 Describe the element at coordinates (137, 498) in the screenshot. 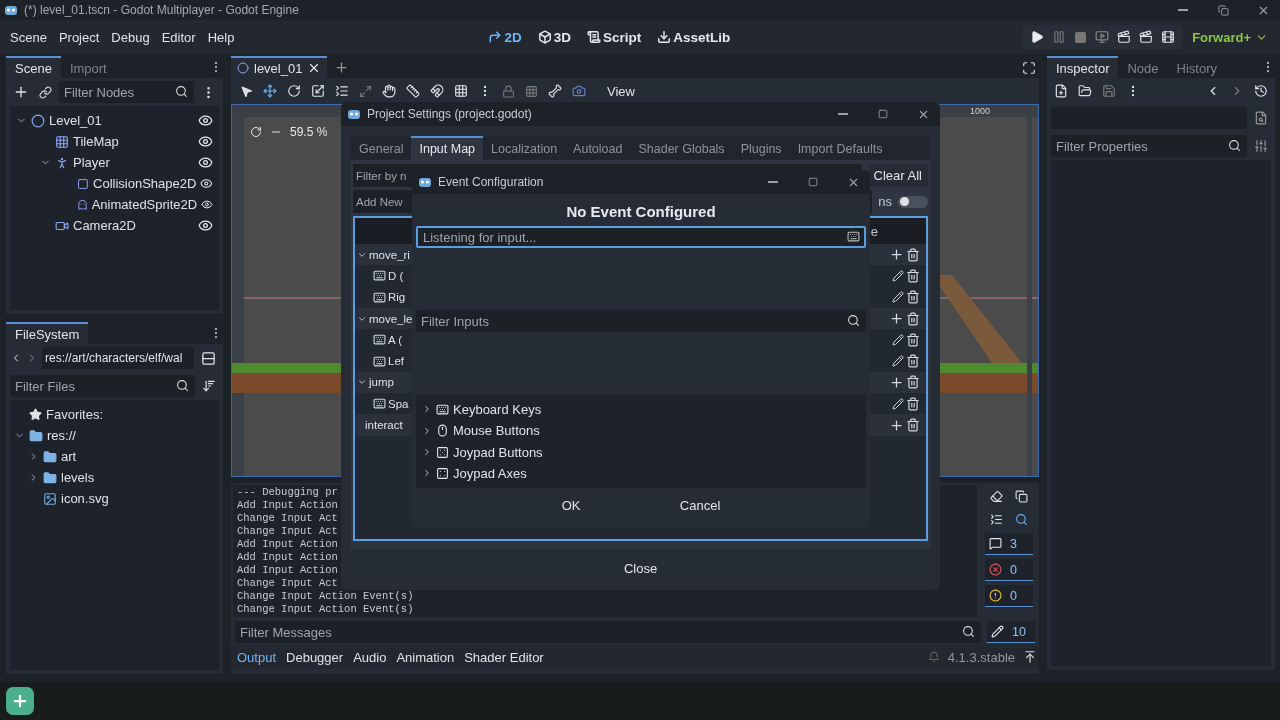

I see `file-label: icon.svg` at that location.